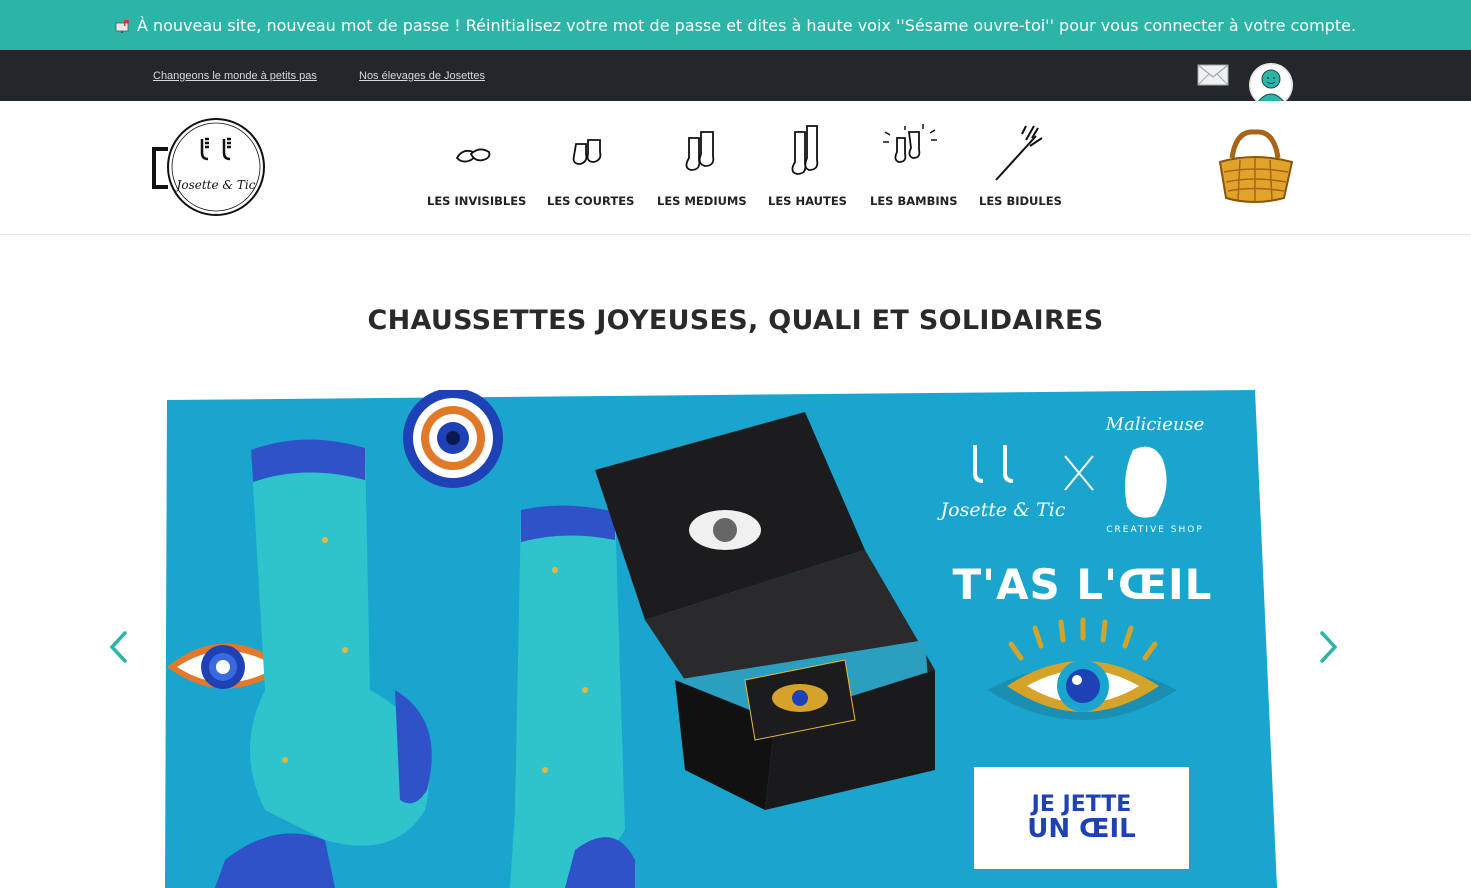 Image resolution: width=1471 pixels, height=888 pixels. I want to click on mailbox-icon, so click(122, 26).